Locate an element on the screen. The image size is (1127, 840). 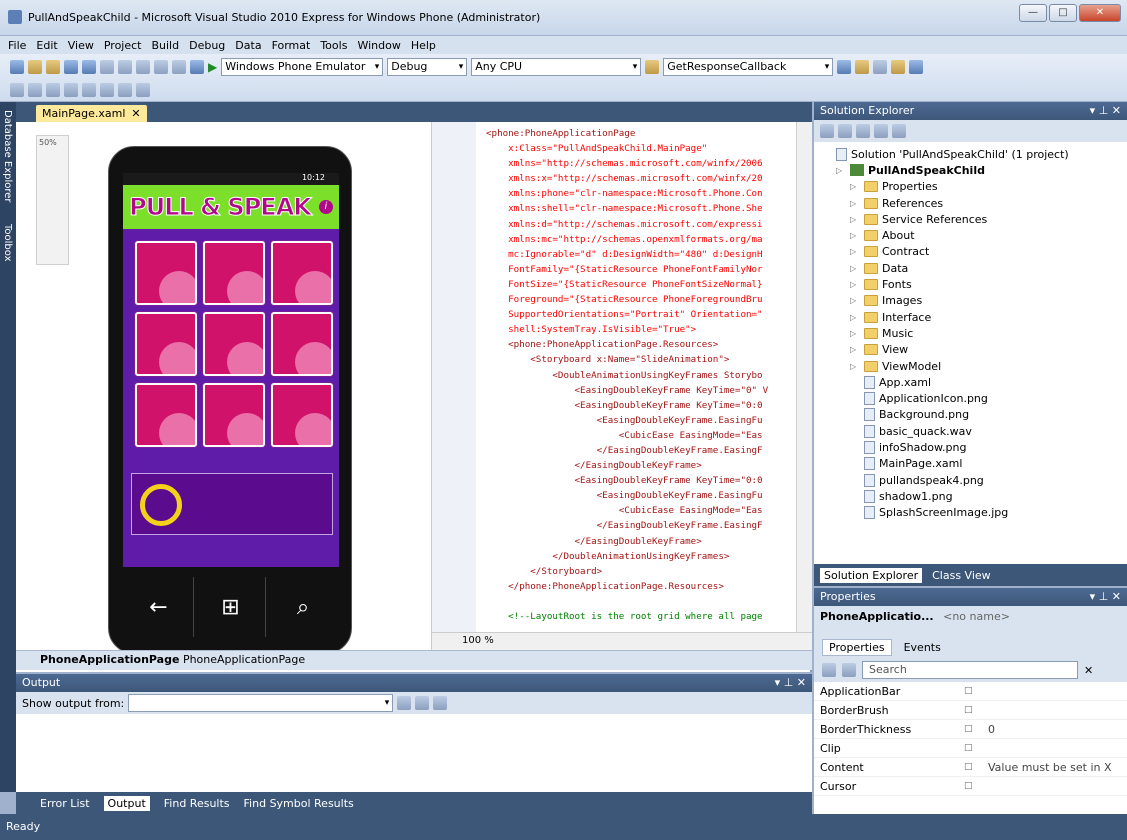
tab-find-results: Find Results is located at coordinates (197, 803).